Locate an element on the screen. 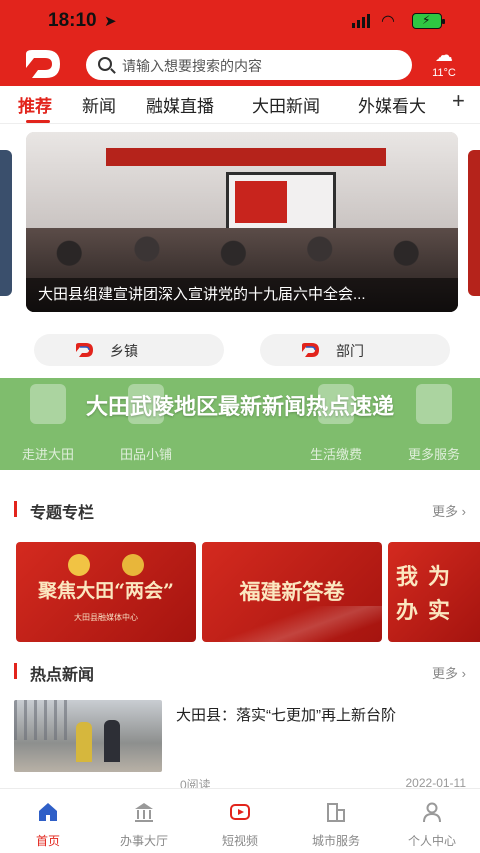  city-icon is located at coordinates (336, 812).